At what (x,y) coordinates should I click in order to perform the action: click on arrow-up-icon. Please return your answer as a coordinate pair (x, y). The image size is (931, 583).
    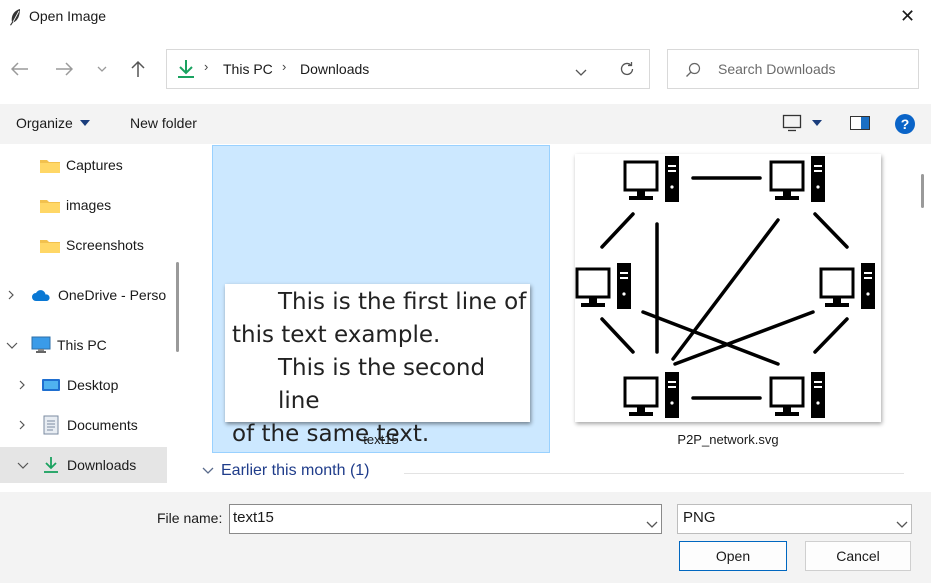
    Looking at the image, I should click on (138, 68).